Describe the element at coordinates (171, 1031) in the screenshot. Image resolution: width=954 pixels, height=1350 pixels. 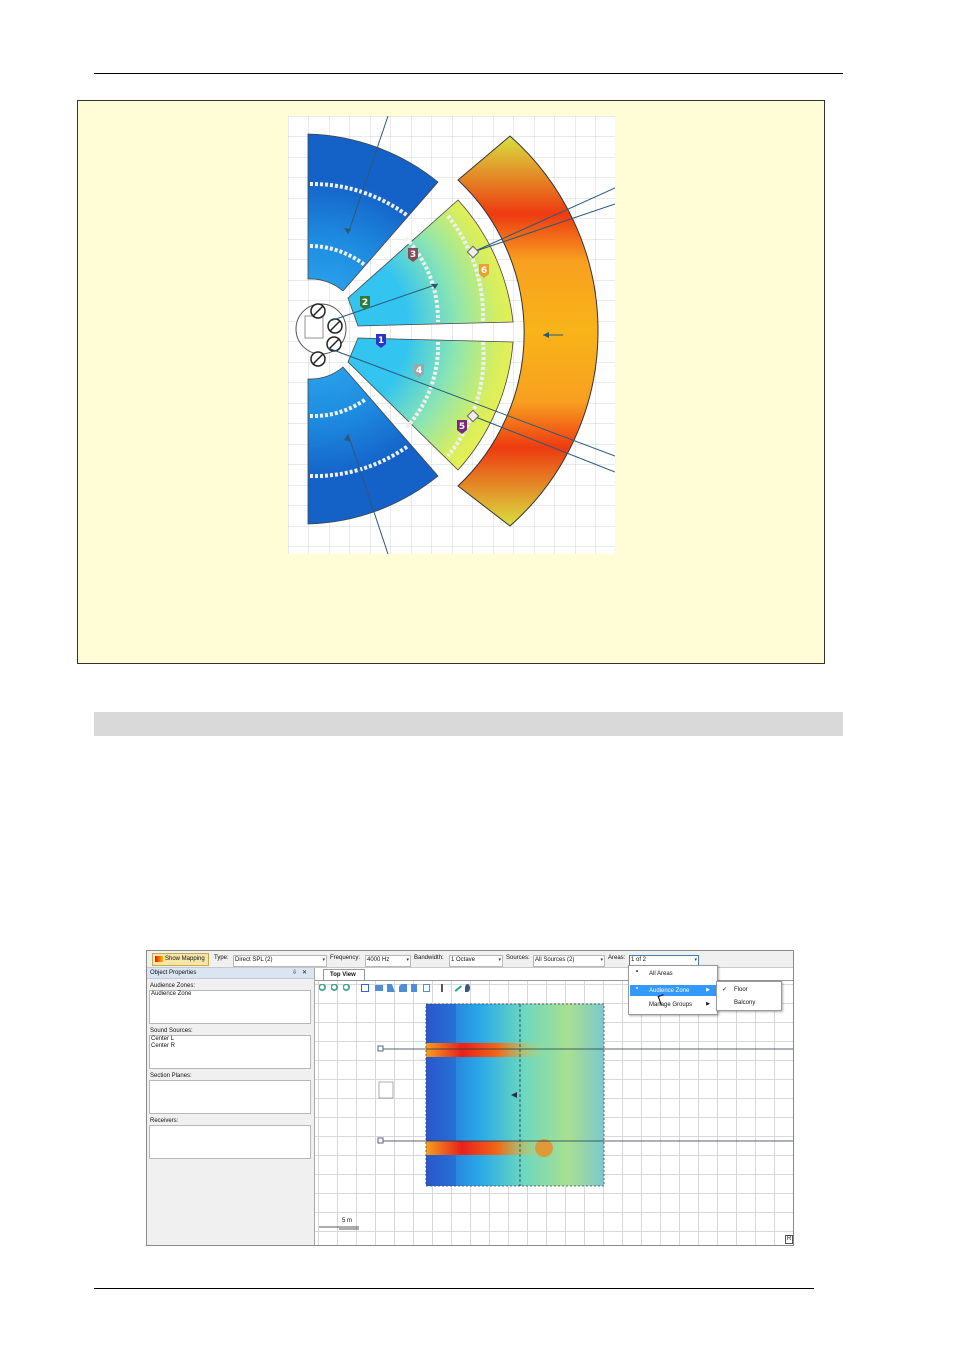
I see `sound-sources-label: Sound Sources:` at that location.